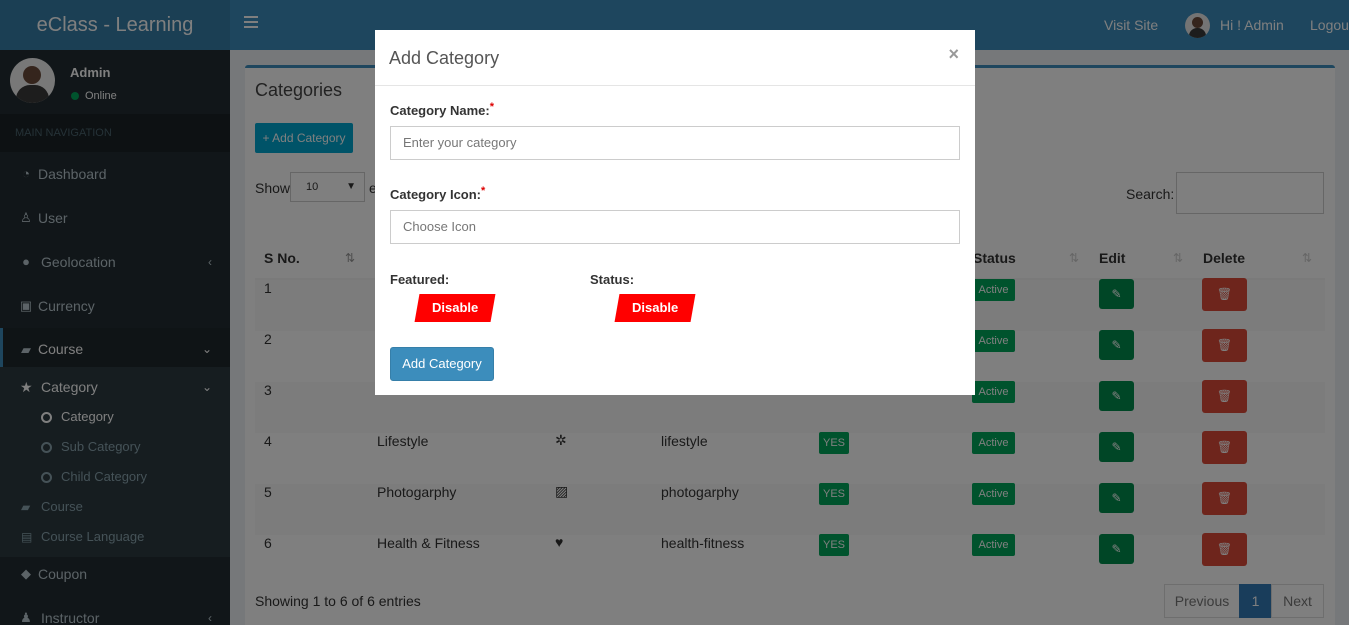 The image size is (1349, 625). I want to click on close-icon: ×, so click(953, 54).